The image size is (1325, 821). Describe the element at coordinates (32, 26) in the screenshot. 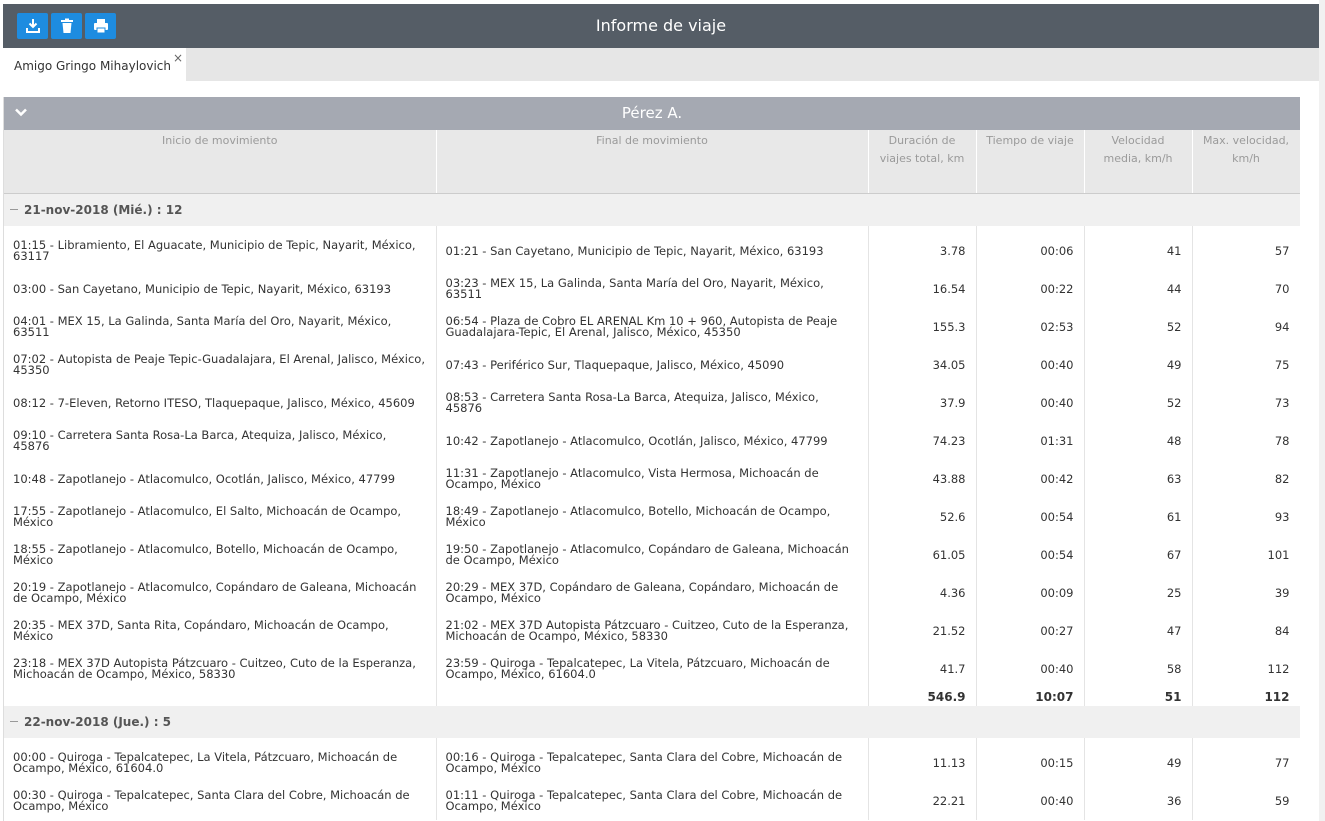

I see `download-button` at that location.